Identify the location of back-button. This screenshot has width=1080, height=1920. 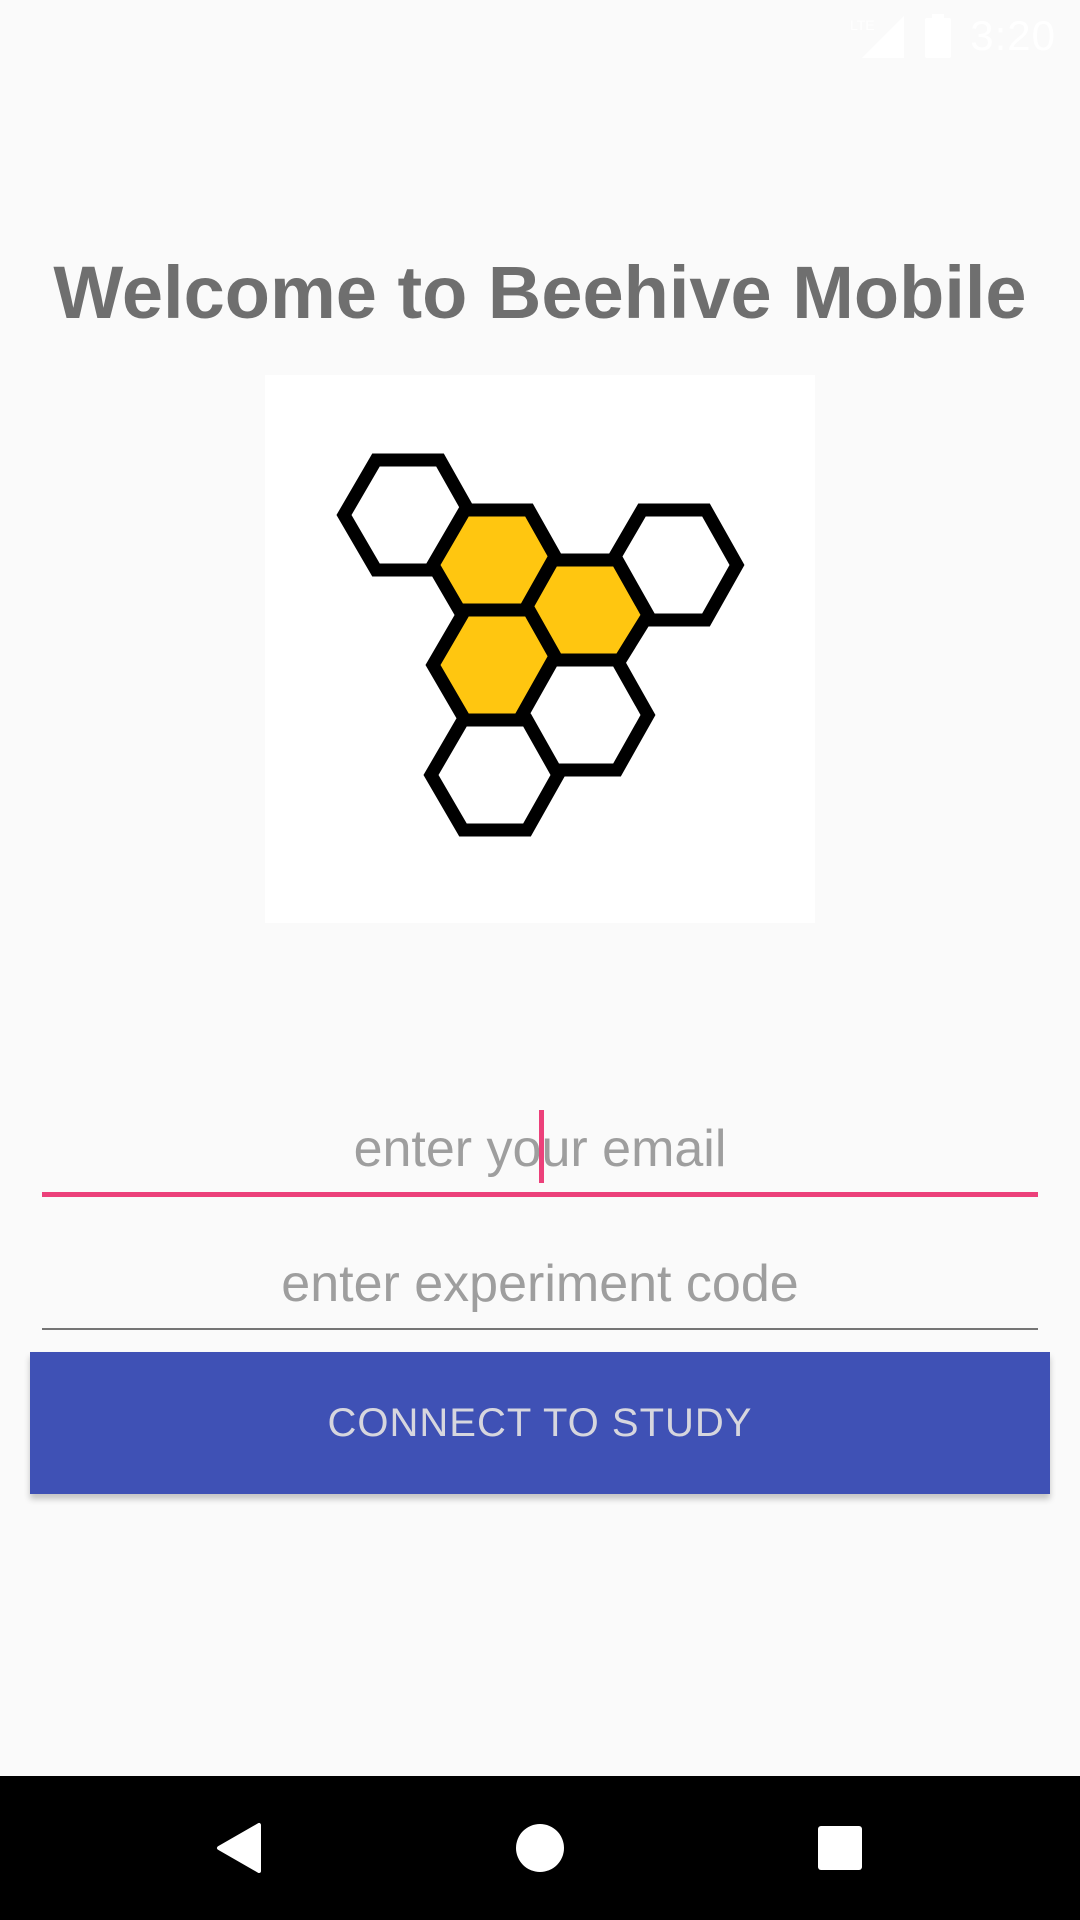
(240, 1848).